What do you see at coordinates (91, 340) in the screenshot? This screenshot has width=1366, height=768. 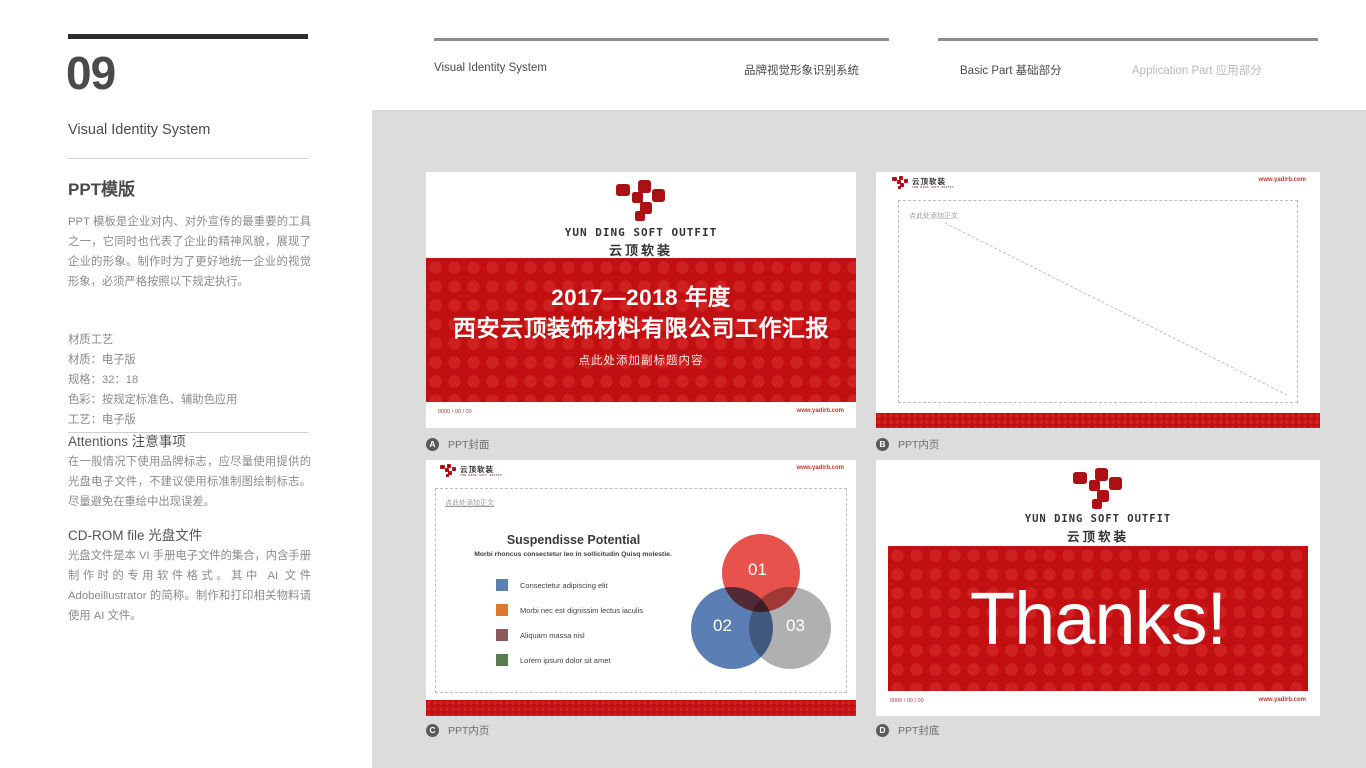 I see `sidebar-spec-line-0: 材质工艺` at bounding box center [91, 340].